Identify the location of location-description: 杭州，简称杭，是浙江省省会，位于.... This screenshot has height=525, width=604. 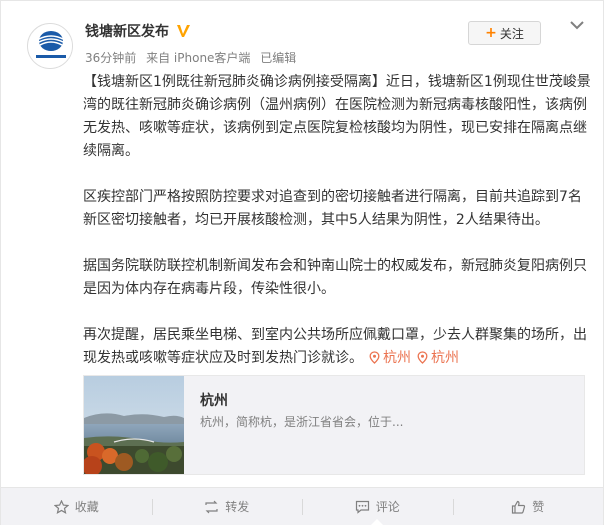
(302, 422).